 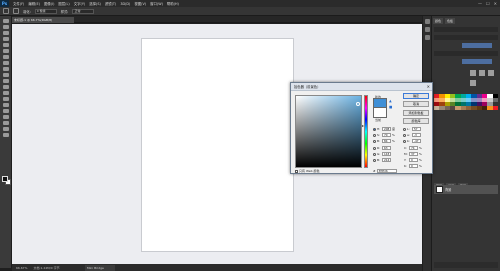 I want to click on healing-tool-icon, so click(x=5, y=57).